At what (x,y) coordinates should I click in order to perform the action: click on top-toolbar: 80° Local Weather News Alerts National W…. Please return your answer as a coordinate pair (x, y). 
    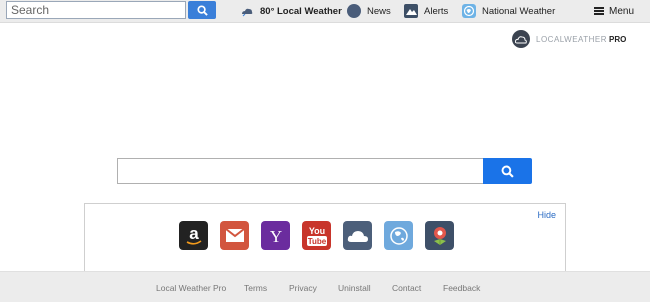
    Looking at the image, I should click on (325, 11).